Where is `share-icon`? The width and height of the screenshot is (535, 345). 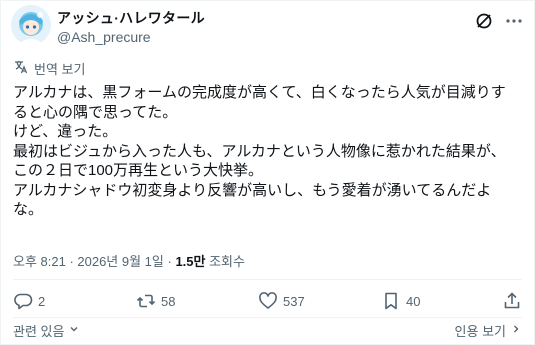 share-icon is located at coordinates (512, 301).